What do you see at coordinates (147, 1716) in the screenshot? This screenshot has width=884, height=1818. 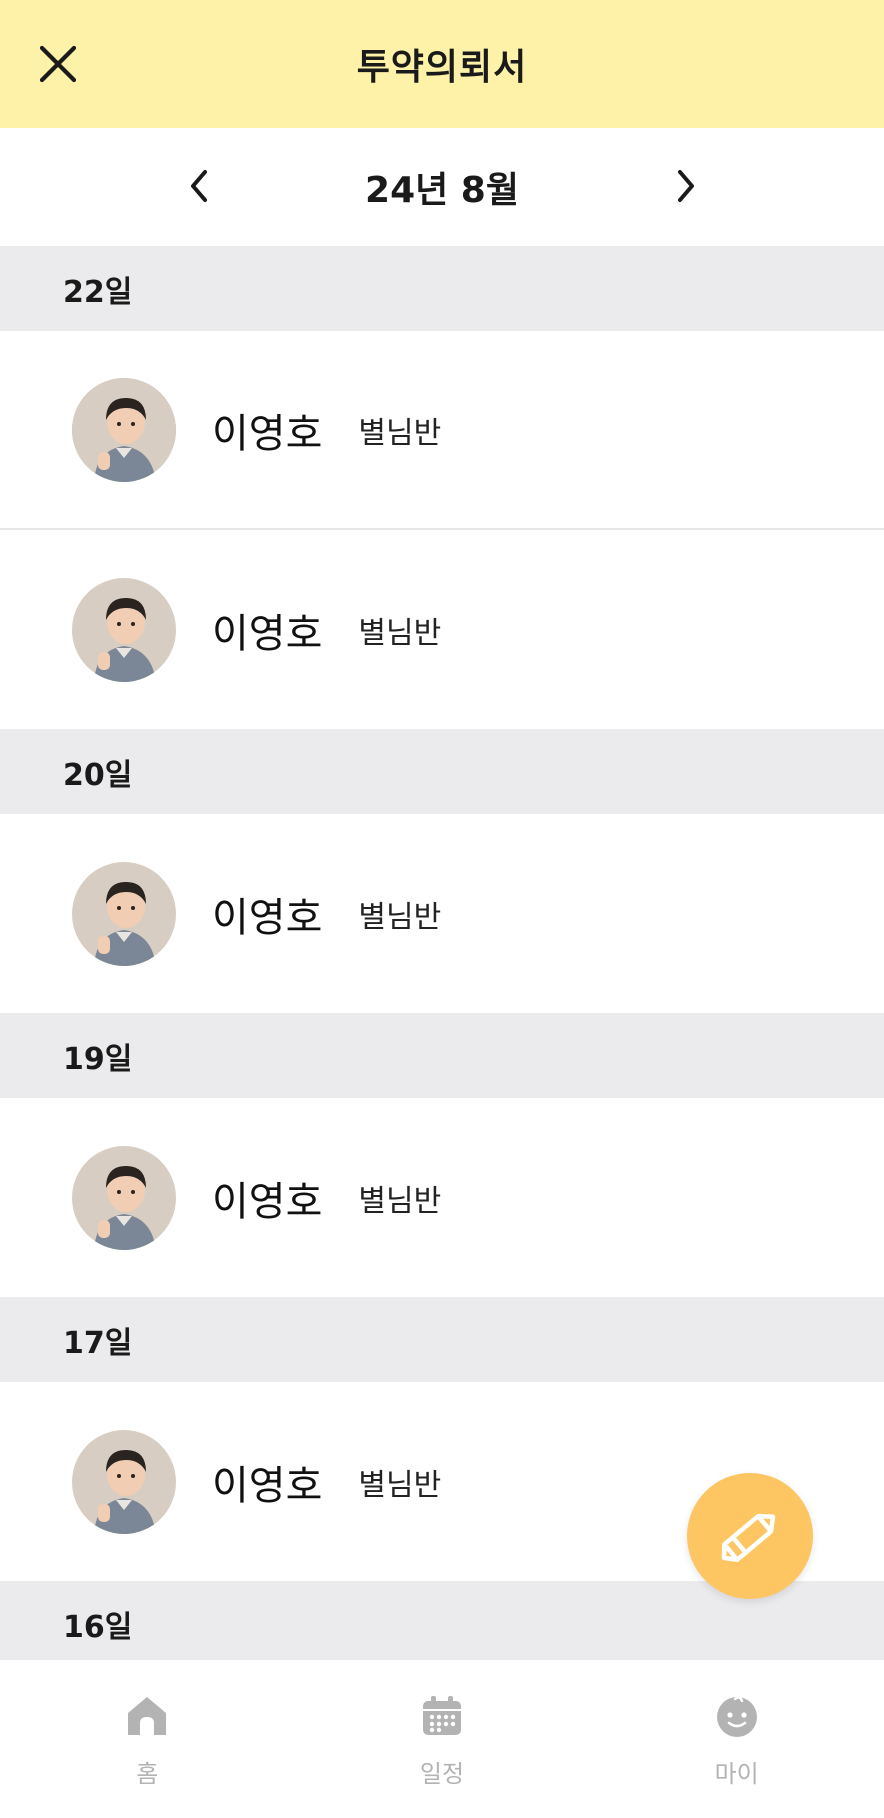 I see `home-icon` at bounding box center [147, 1716].